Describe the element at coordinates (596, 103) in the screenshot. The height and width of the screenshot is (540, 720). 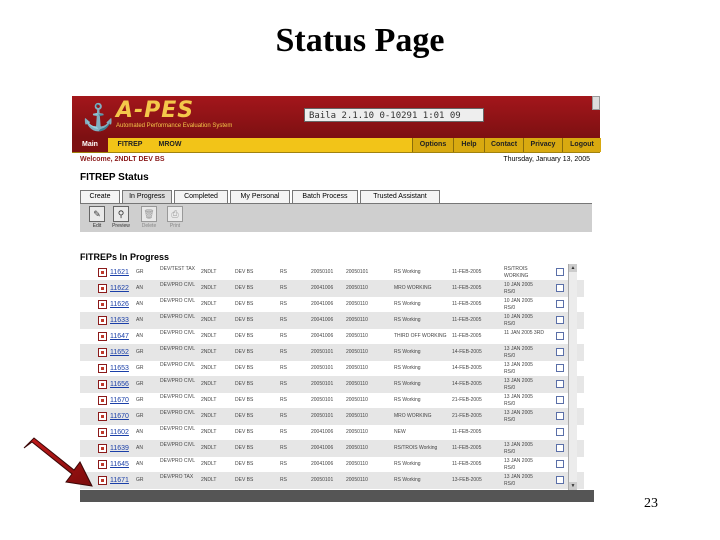
I see `window-scrollbar` at that location.